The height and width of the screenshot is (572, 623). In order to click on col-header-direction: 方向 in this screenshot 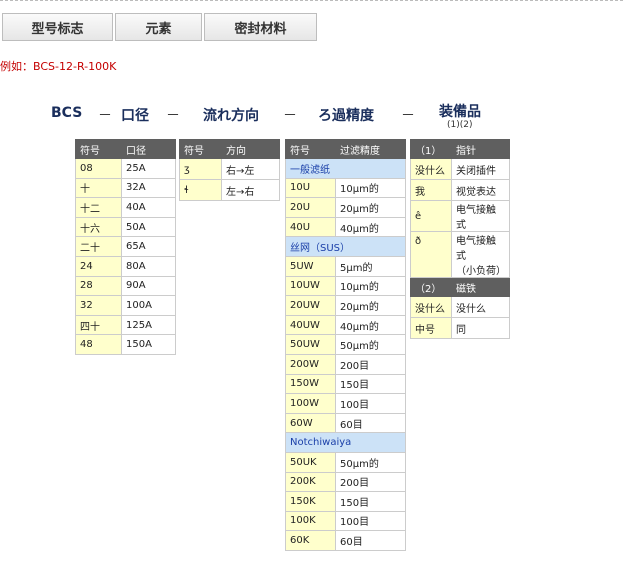, I will do `click(250, 149)`.